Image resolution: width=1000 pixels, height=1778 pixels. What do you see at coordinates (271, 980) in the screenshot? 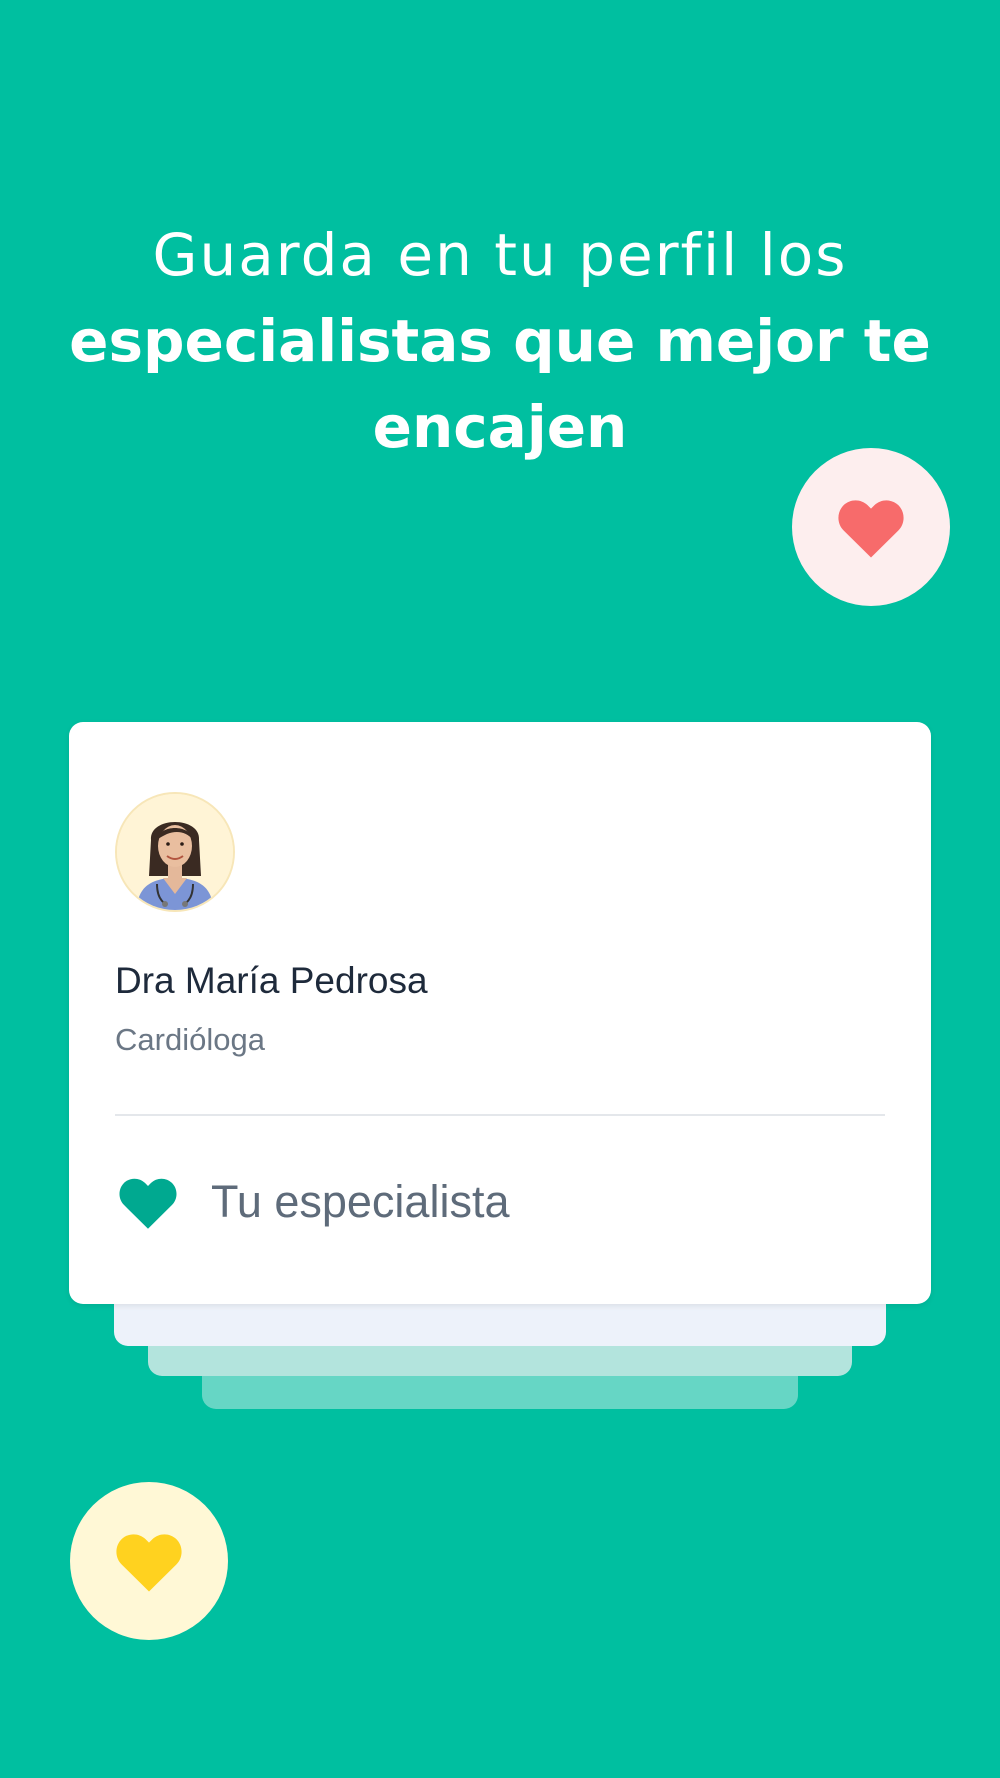
I see `doctor-name: Dra María Pedrosa` at bounding box center [271, 980].